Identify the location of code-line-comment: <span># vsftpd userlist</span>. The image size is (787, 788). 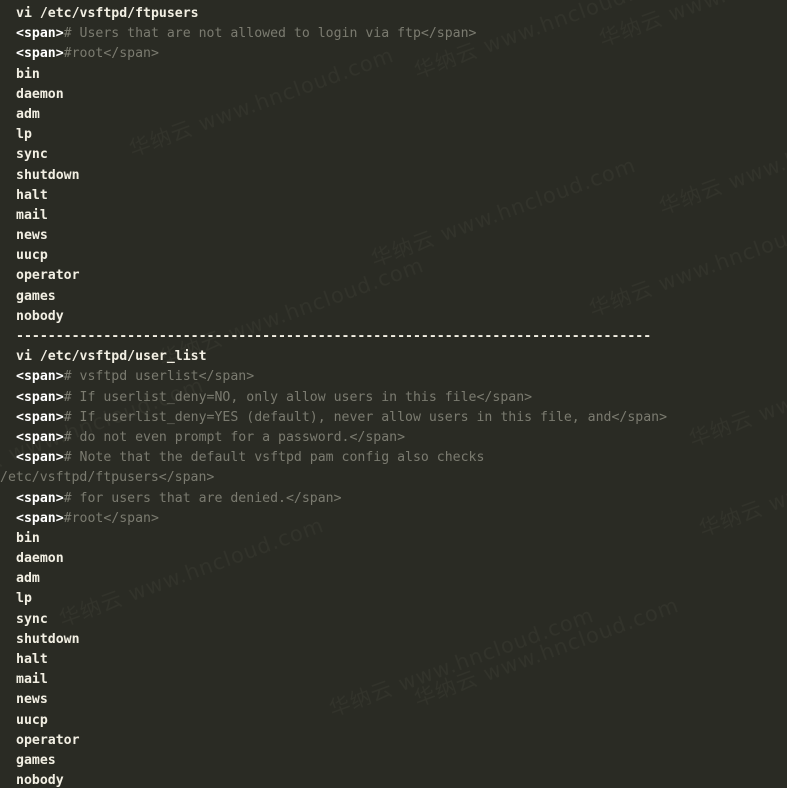
(401, 377).